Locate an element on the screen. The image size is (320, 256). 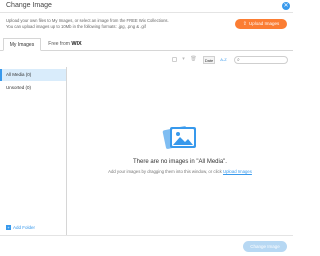
close-icon: ✕ is located at coordinates (286, 6).